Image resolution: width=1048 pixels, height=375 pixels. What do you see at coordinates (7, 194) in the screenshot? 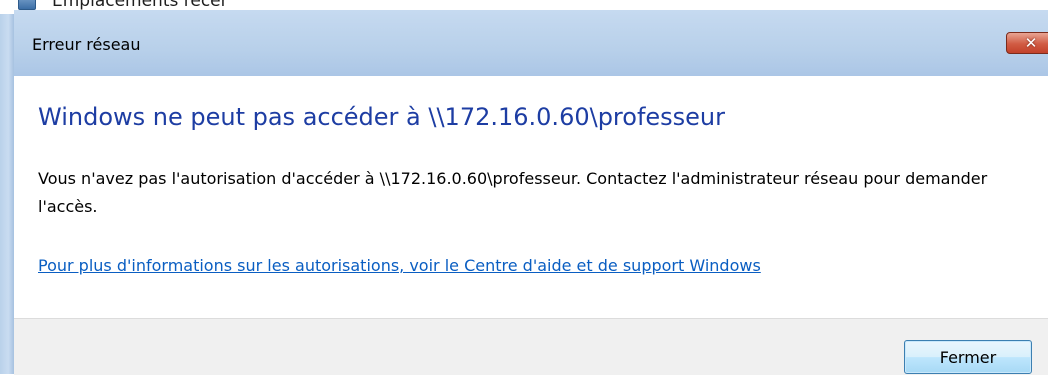
I see `background-window-frame` at bounding box center [7, 194].